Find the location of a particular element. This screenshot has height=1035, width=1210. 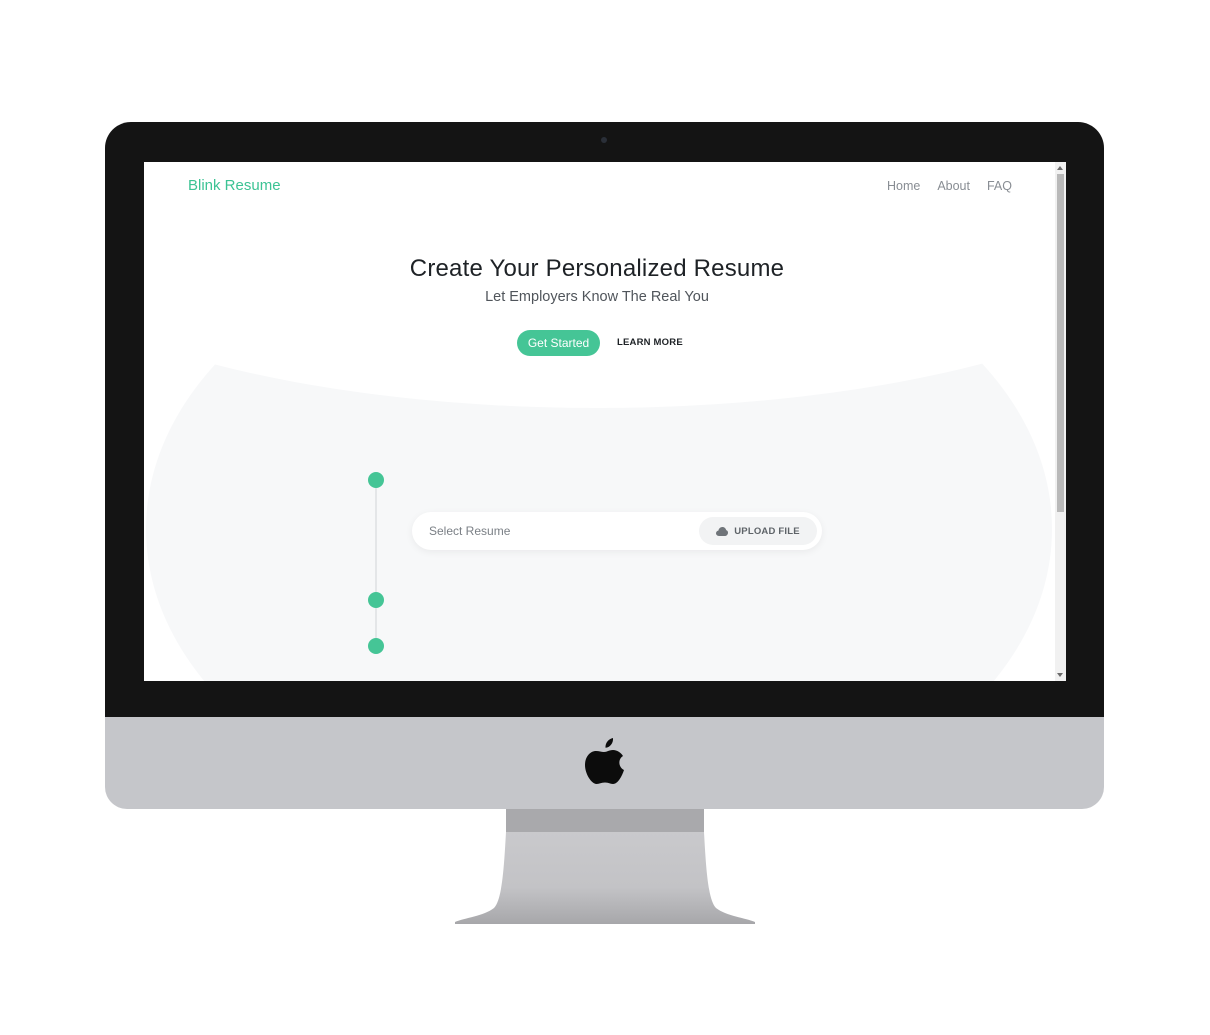

stepper-line is located at coordinates (376, 563).